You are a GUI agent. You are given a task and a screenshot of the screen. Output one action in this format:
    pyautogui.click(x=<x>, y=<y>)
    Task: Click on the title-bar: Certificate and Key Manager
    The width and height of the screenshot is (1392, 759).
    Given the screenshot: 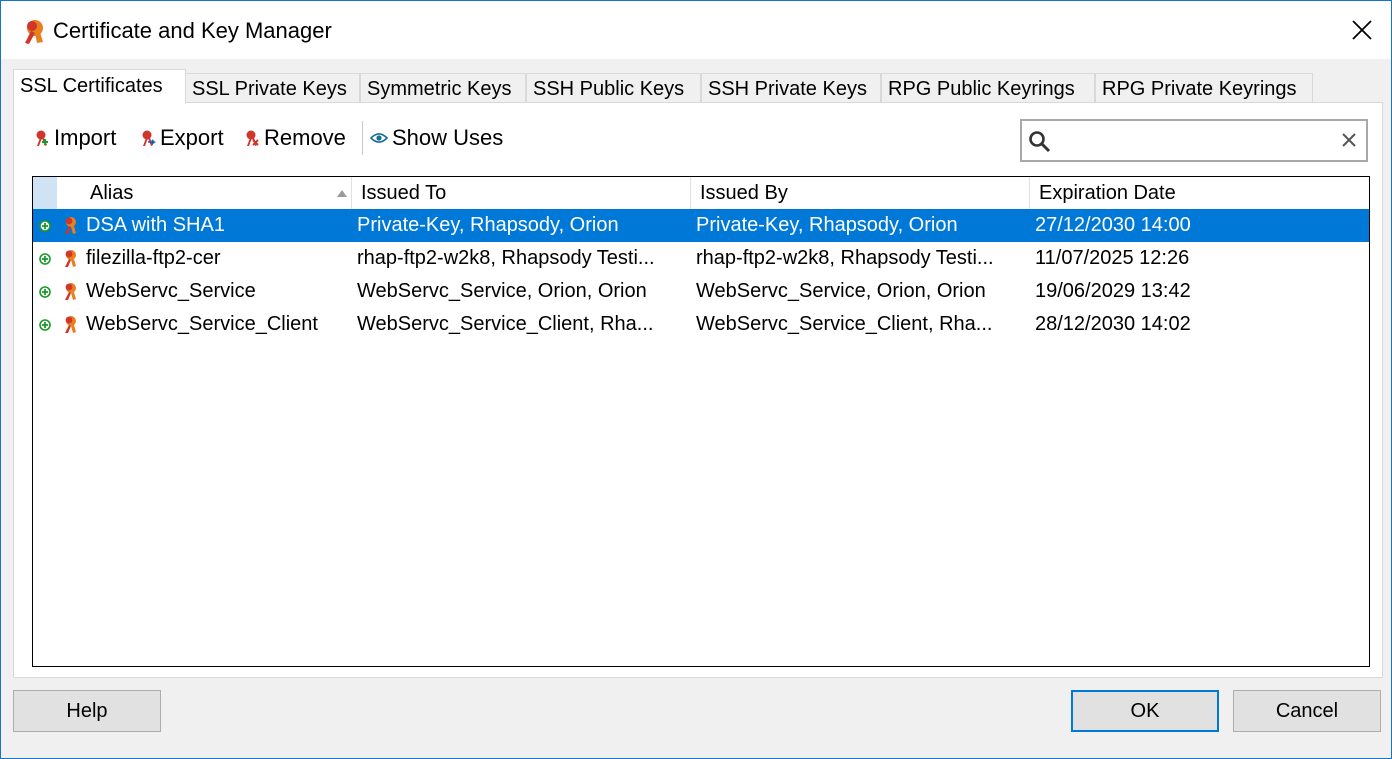 What is the action you would take?
    pyautogui.click(x=696, y=30)
    